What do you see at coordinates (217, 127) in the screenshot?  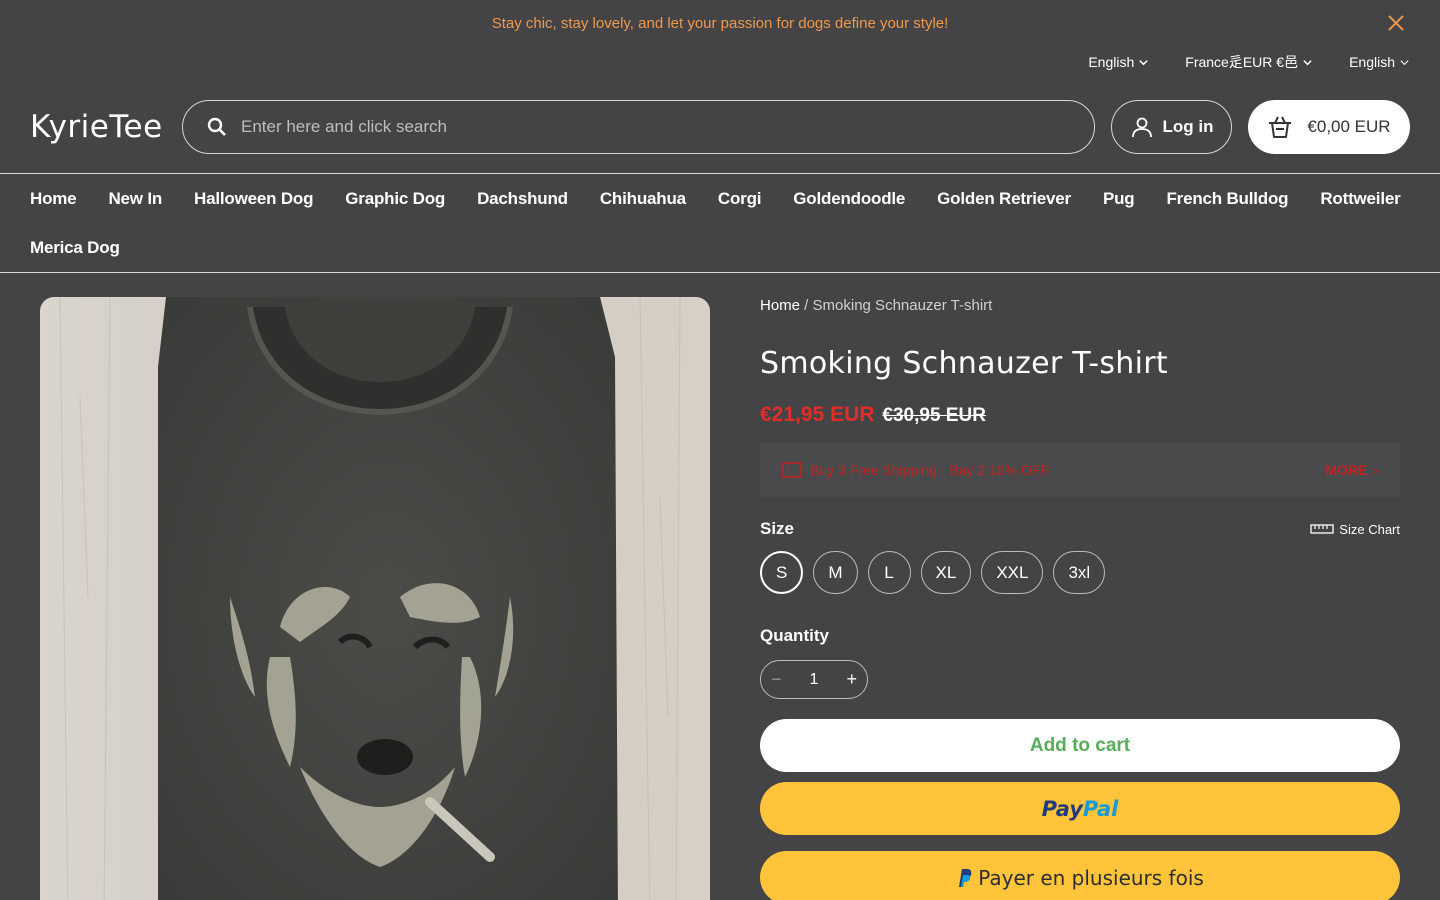 I see `search-icon` at bounding box center [217, 127].